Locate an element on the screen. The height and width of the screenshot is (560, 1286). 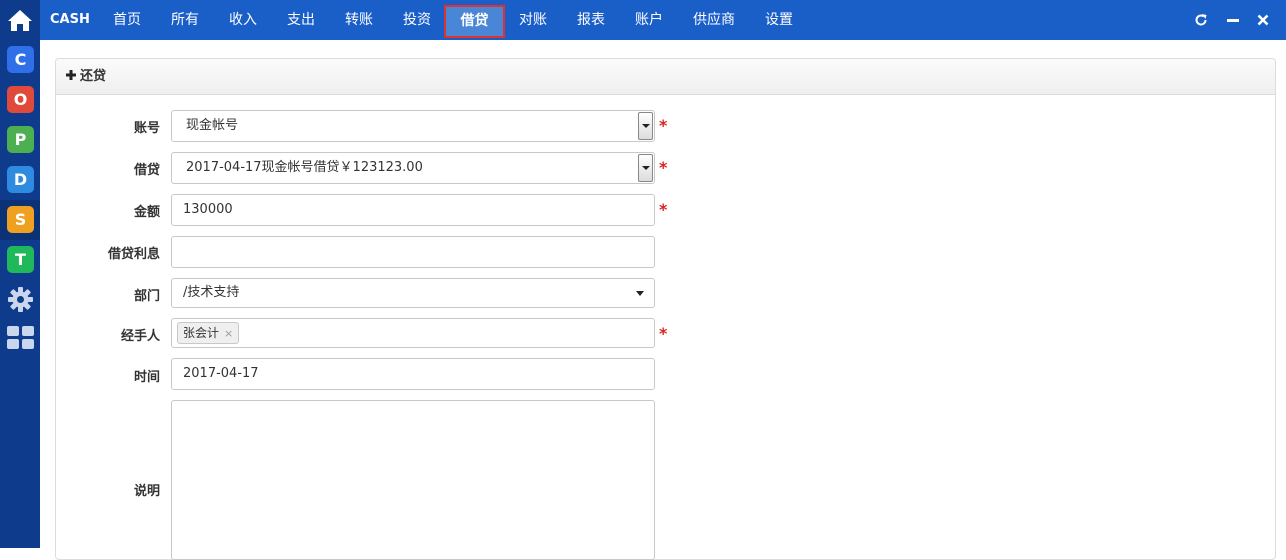
account-value: 现金帐号 is located at coordinates (212, 125).